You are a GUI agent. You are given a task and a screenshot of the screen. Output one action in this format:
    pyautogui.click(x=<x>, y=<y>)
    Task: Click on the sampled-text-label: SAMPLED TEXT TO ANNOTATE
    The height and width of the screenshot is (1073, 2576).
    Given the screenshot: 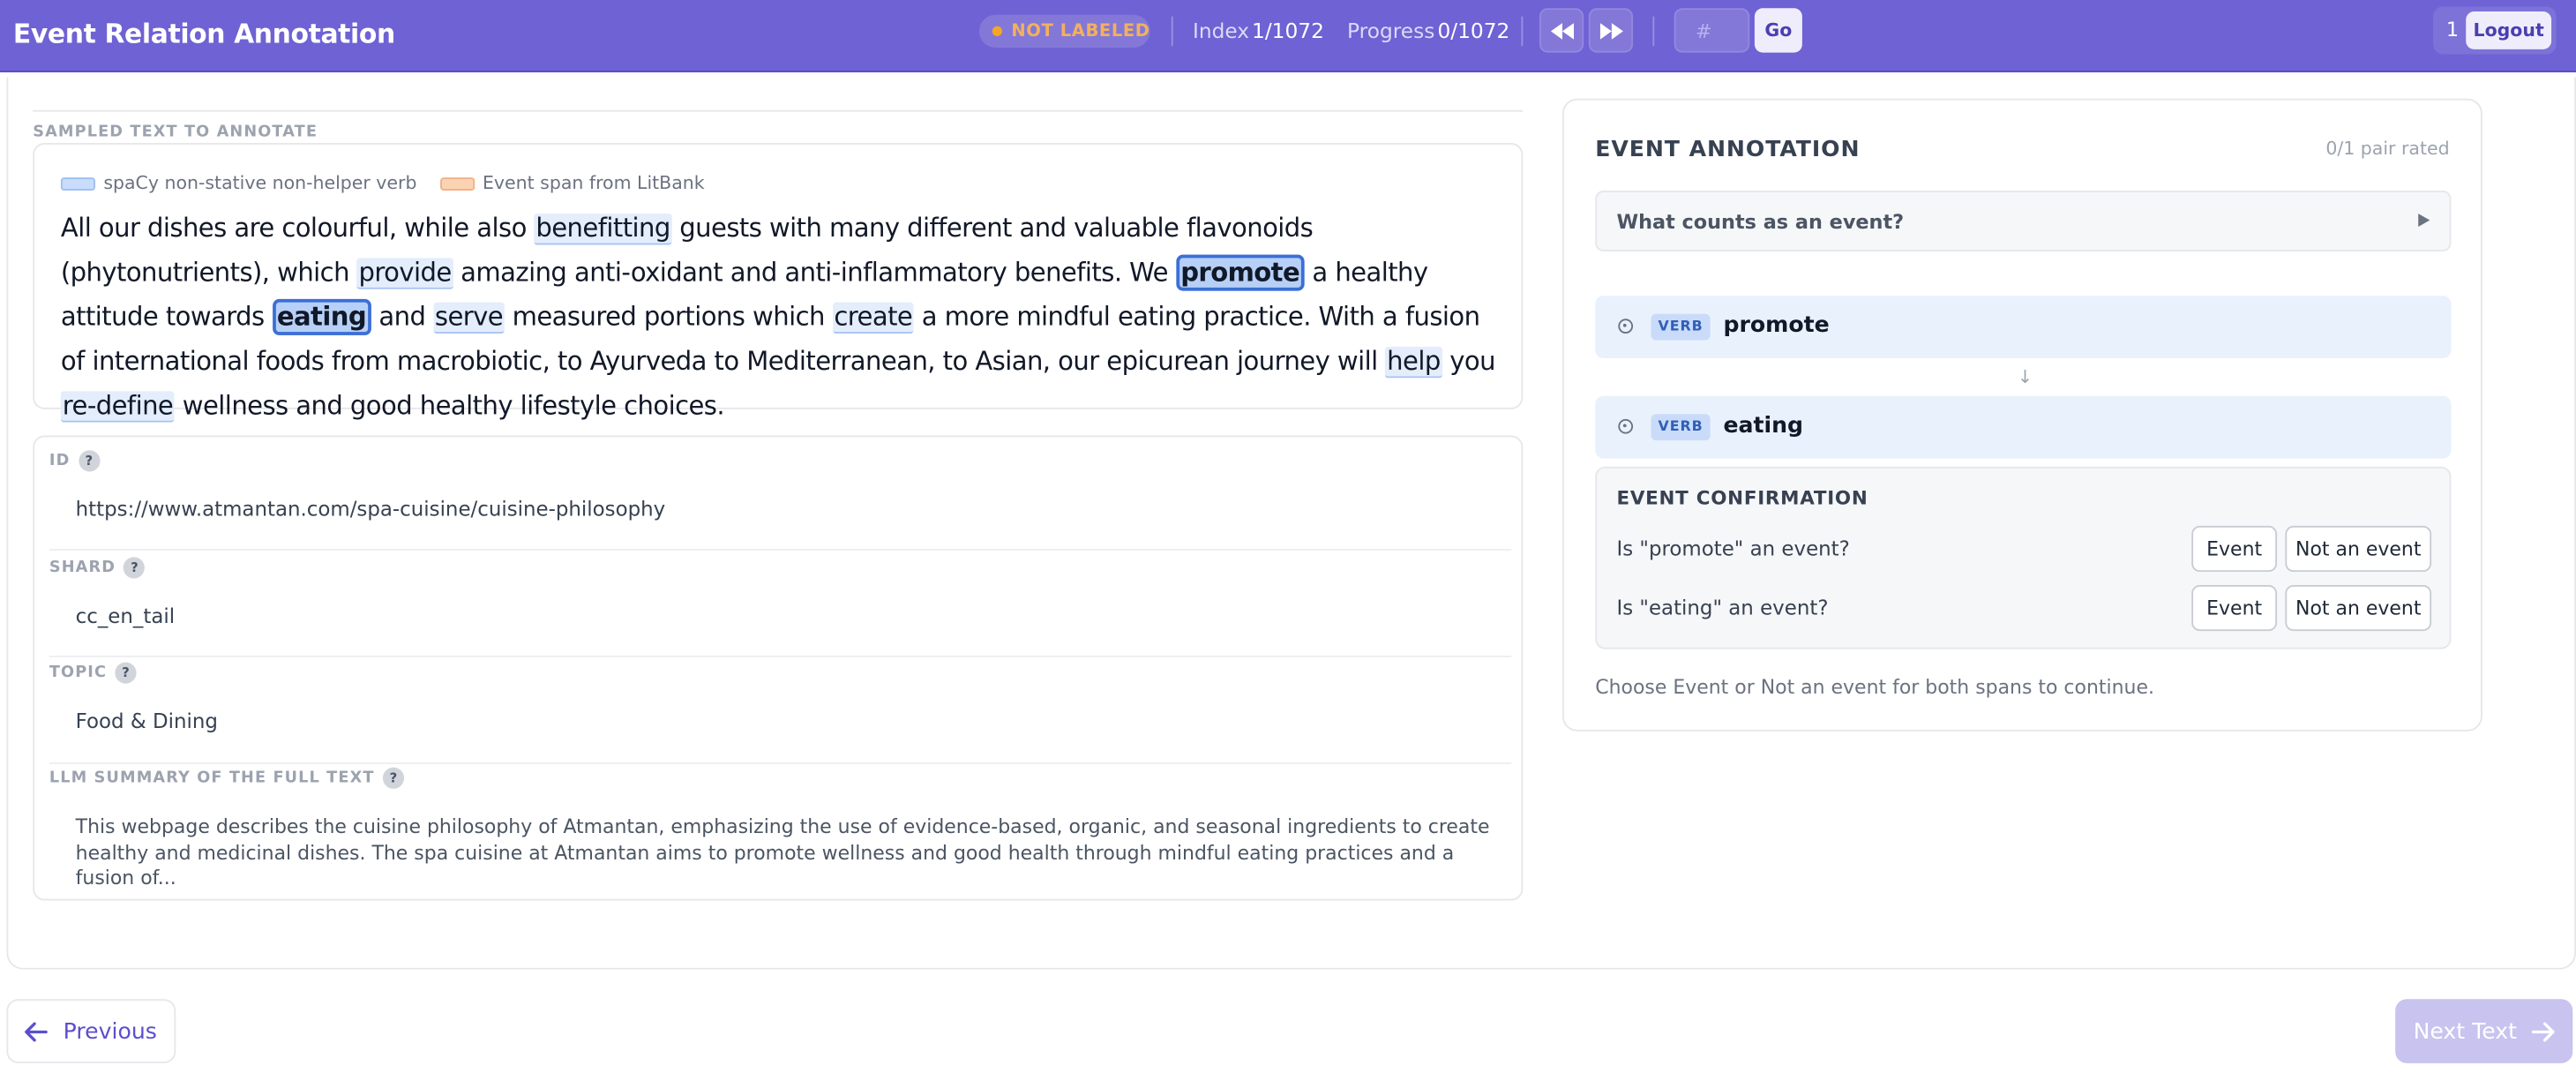 What is the action you would take?
    pyautogui.click(x=176, y=132)
    